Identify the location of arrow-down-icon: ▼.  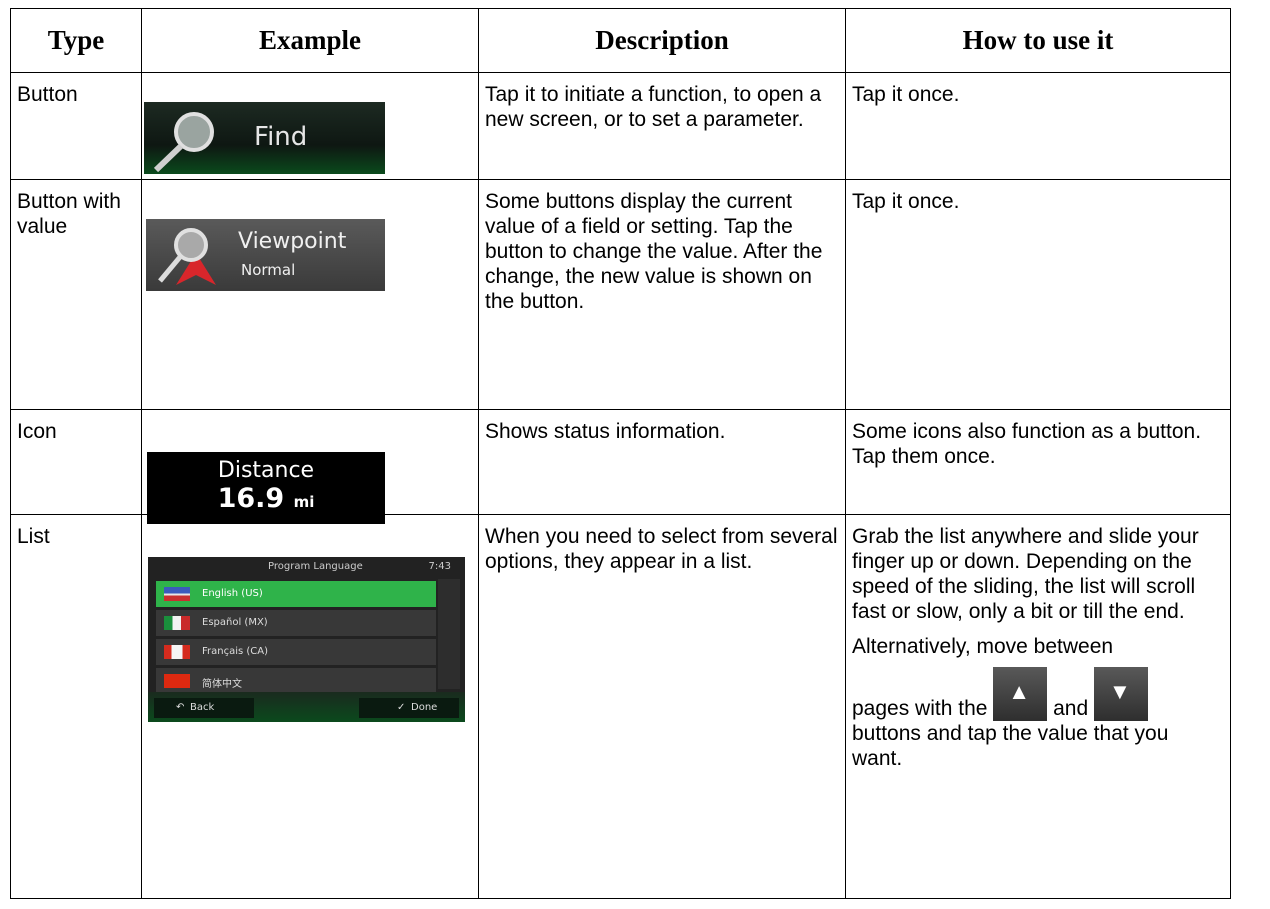
(1121, 694).